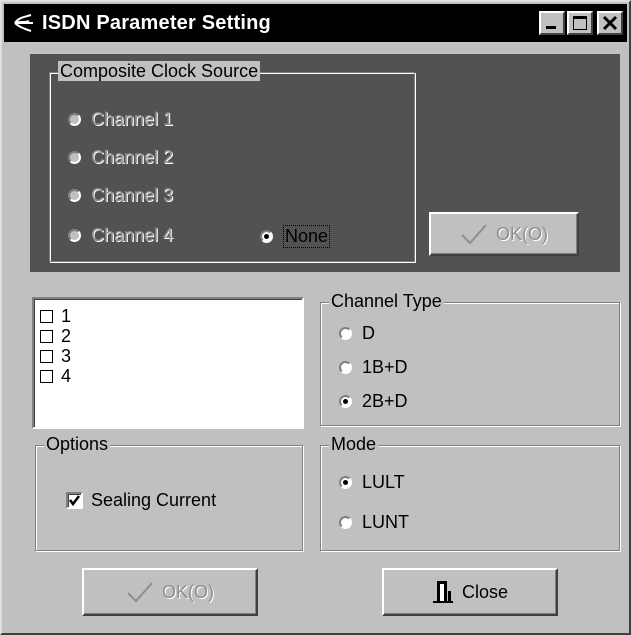 The height and width of the screenshot is (635, 631). I want to click on clock-radio-label: Channel 4, so click(132, 235).